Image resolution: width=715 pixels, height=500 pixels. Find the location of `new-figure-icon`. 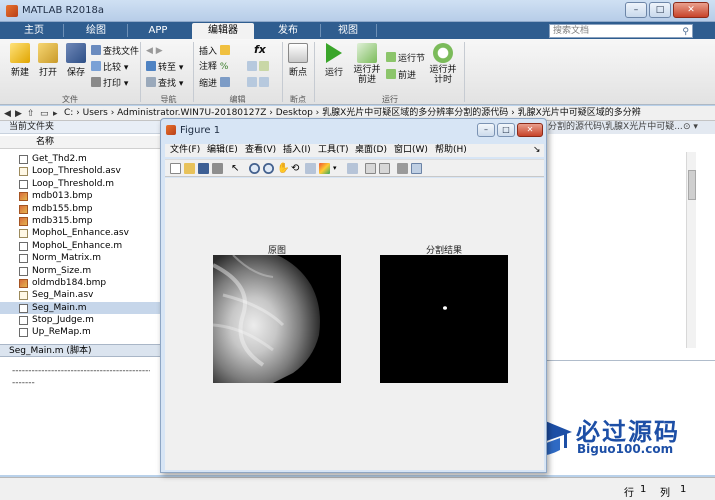

new-figure-icon is located at coordinates (175, 168).